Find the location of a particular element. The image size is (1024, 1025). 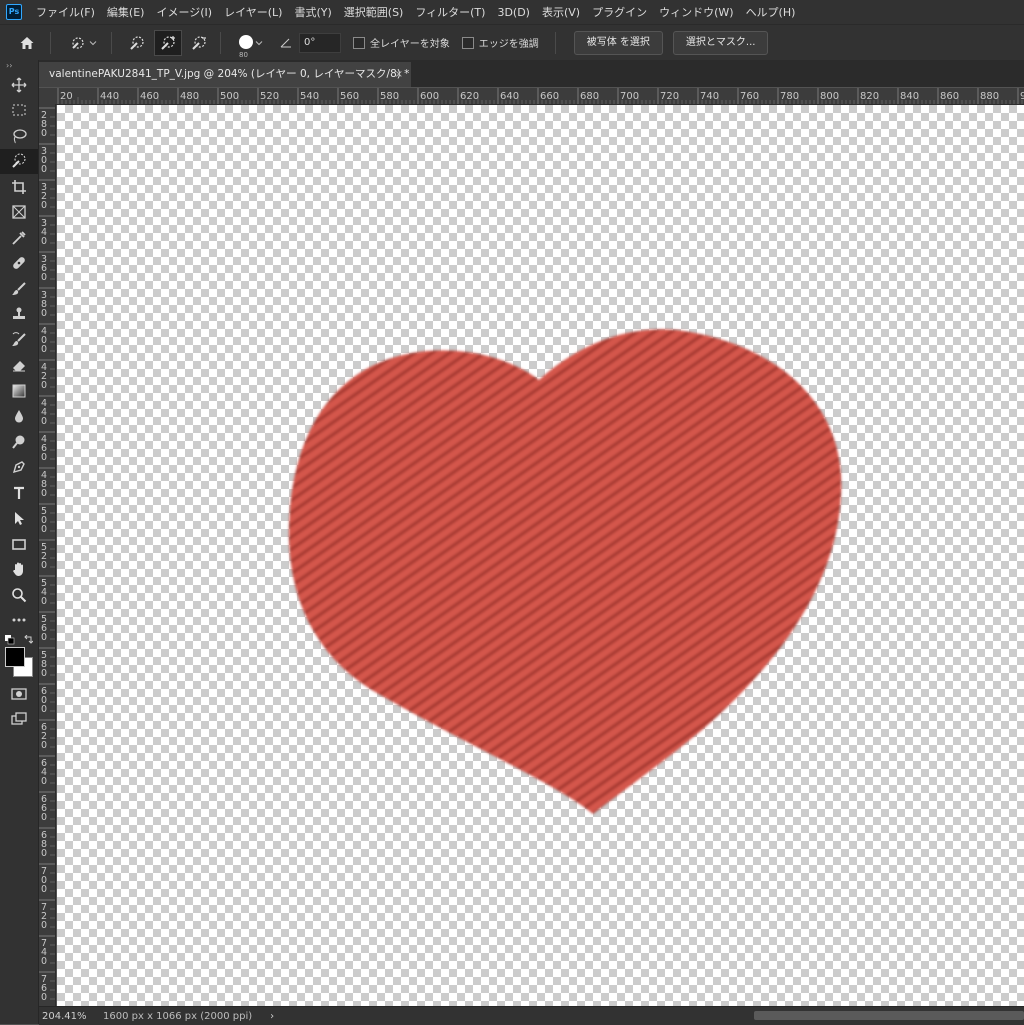

foreground-color-swatch is located at coordinates (15, 657).